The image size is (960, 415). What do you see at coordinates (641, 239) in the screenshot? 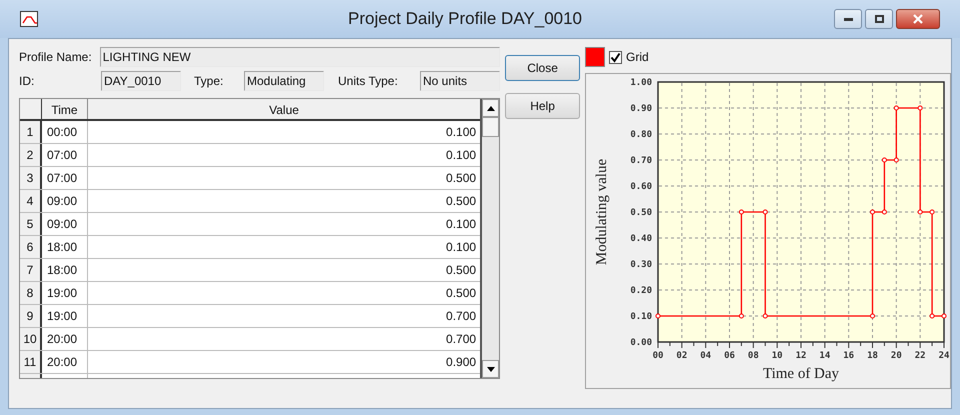
I see `y-tick-label: 0.40` at bounding box center [641, 239].